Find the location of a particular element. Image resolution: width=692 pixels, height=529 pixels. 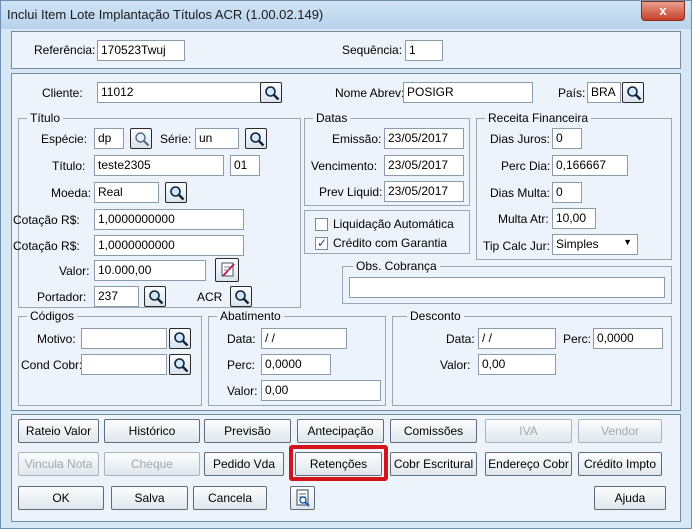

motivo-search-button is located at coordinates (180, 338).